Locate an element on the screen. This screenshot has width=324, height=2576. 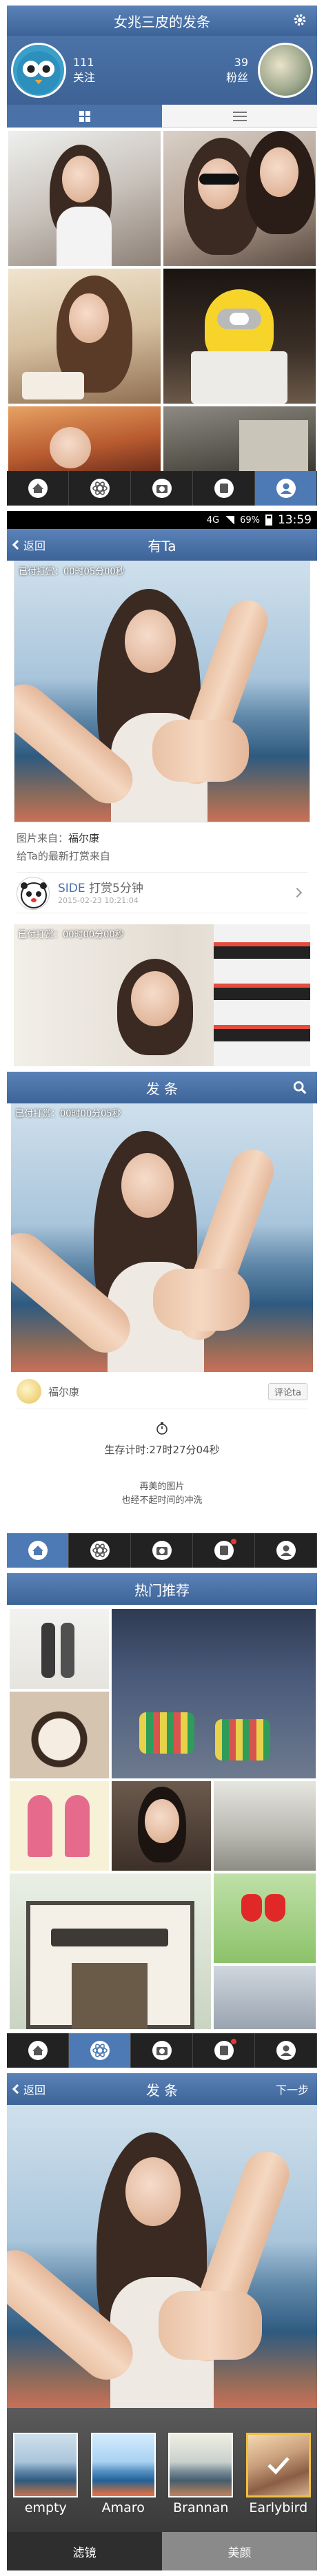
network-indicator: 4G is located at coordinates (213, 520).